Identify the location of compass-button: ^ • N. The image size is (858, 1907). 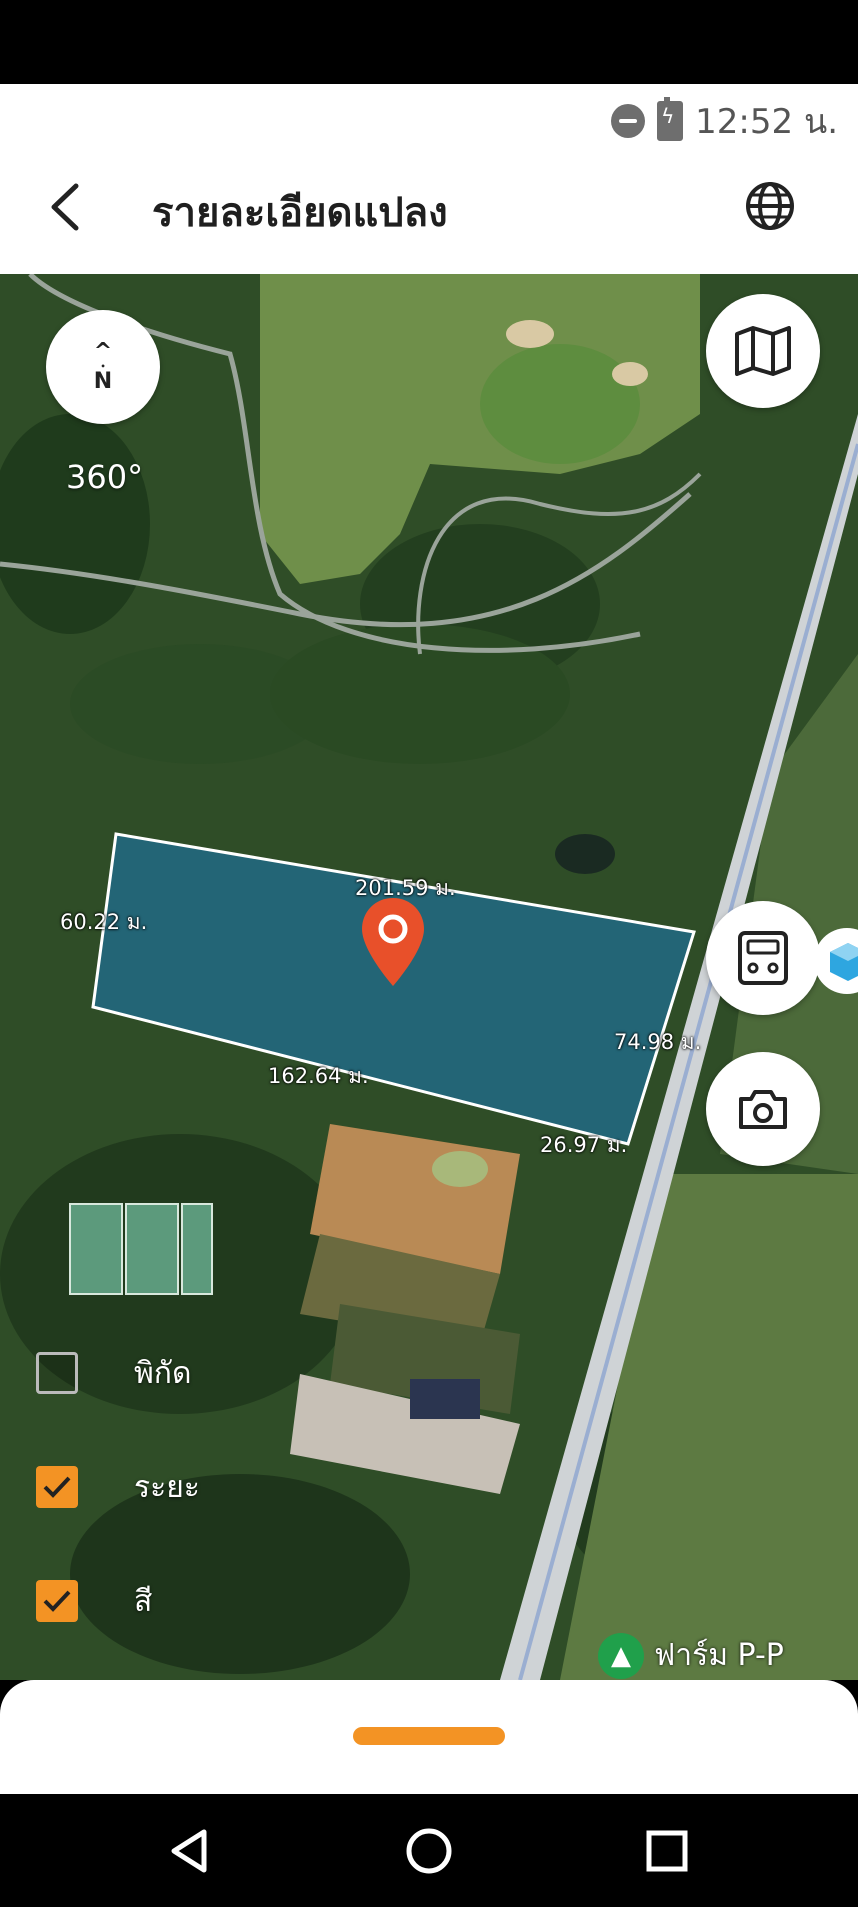
(103, 367).